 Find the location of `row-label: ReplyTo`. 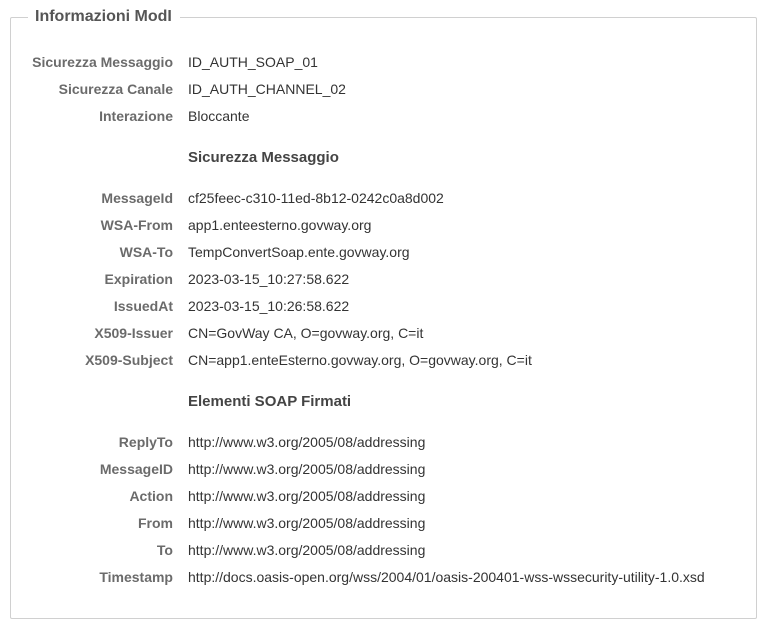

row-label: ReplyTo is located at coordinates (145, 442).